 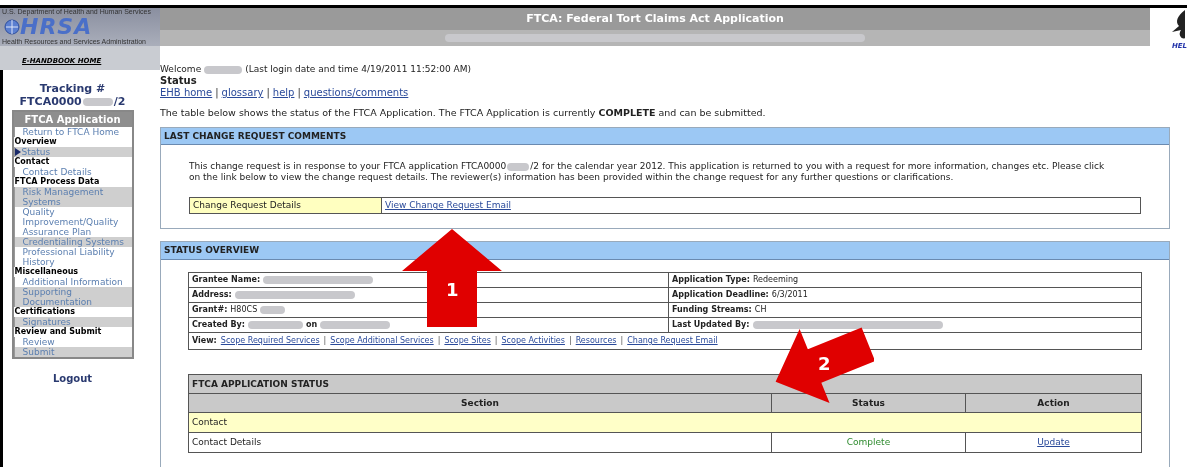 I want to click on update-link: Update, so click(x=1053, y=442).